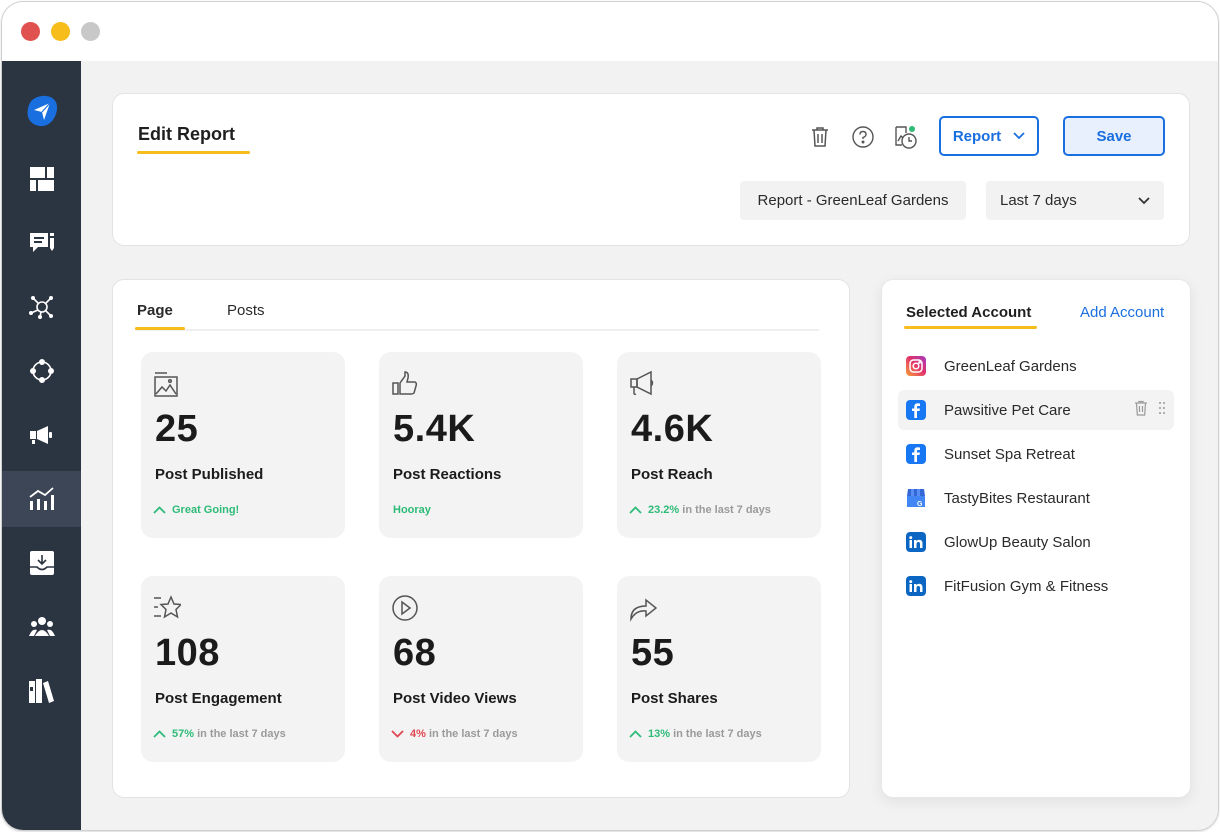 This screenshot has width=1220, height=832. What do you see at coordinates (719, 445) in the screenshot?
I see `stat-card-post-reach: 4.6K Post Reach 23.2% in the last 7 days` at bounding box center [719, 445].